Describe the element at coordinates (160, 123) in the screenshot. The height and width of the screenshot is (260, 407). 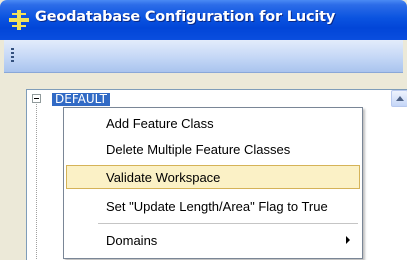
I see `menu-item-label: Add Feature Class` at that location.